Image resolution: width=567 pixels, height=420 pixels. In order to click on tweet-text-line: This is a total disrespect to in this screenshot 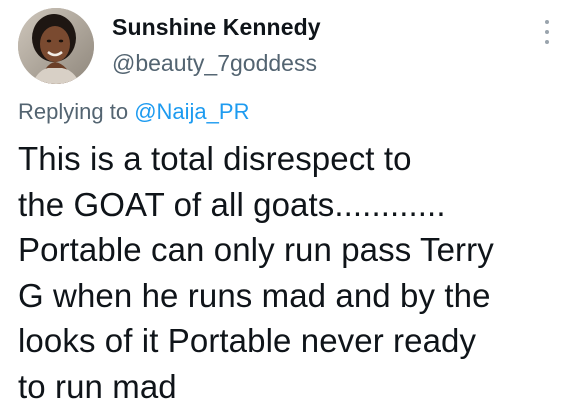, I will do `click(215, 158)`.